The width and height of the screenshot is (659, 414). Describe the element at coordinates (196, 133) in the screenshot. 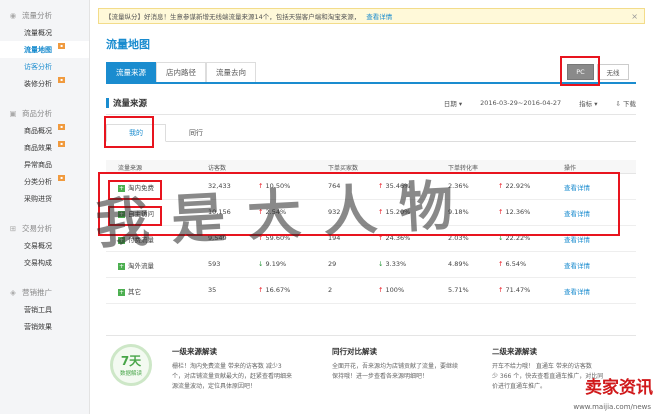

I see `subtab-peers: 同行` at that location.